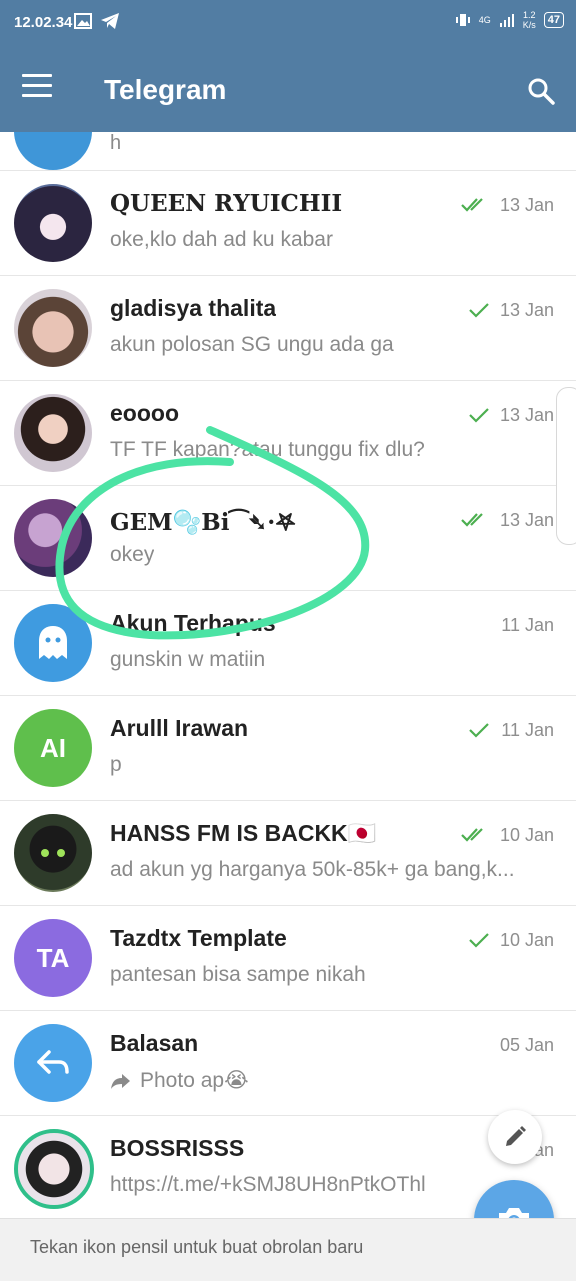 The height and width of the screenshot is (1281, 576). I want to click on chat-row-partial: h, so click(288, 151).